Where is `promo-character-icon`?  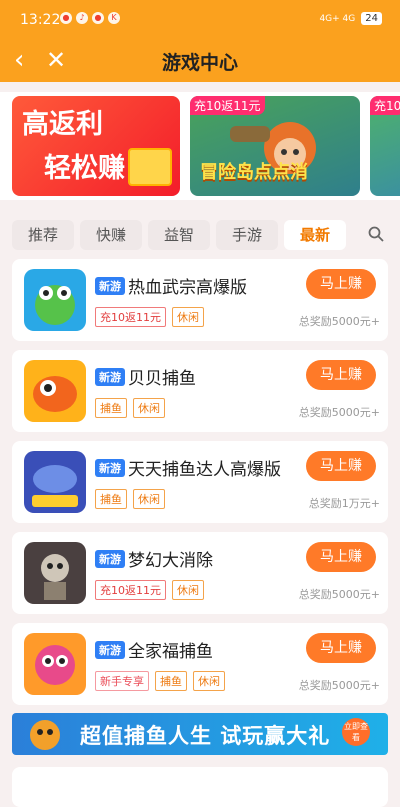
promo-character-icon is located at coordinates (45, 735).